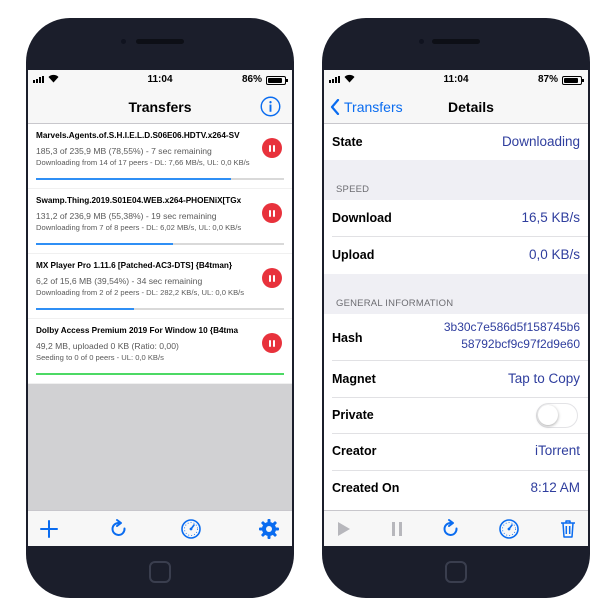 The height and width of the screenshot is (616, 616). I want to click on download-label: Download, so click(362, 218).